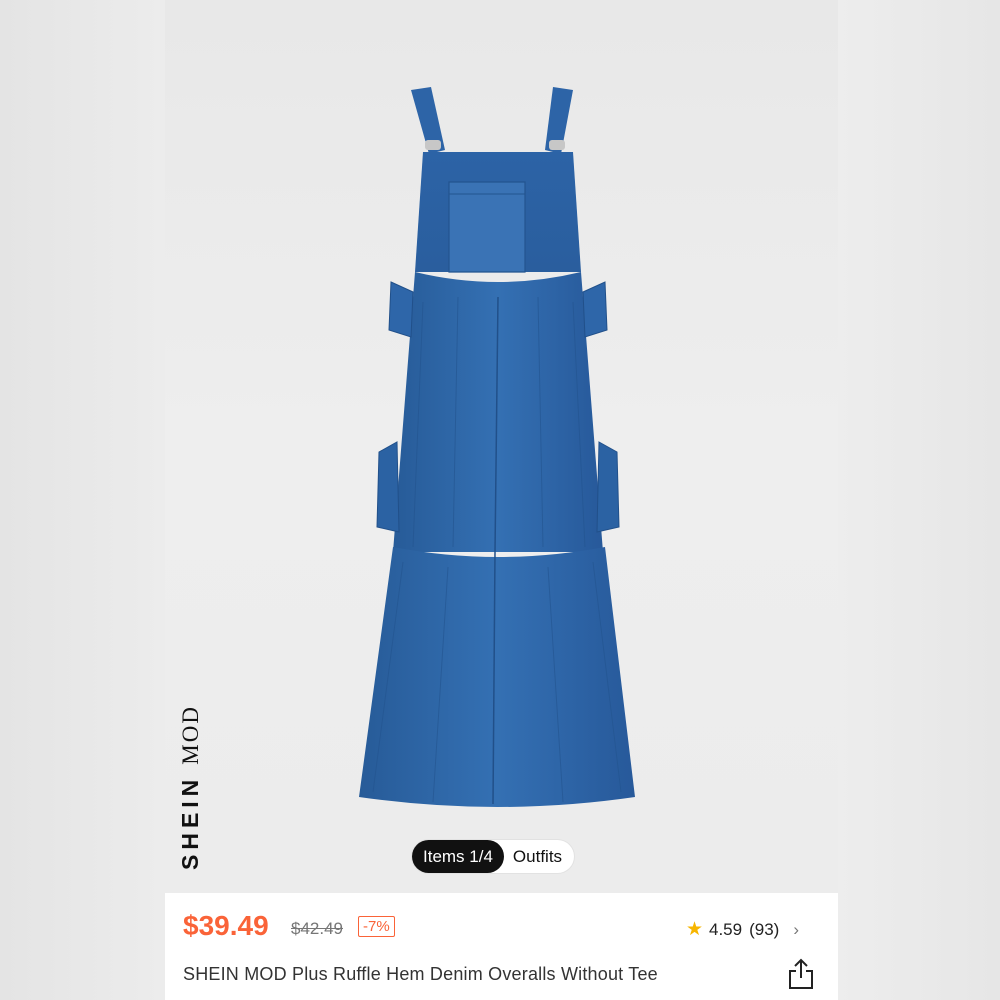  I want to click on brand-logo: SHEIN MOD, so click(190, 787).